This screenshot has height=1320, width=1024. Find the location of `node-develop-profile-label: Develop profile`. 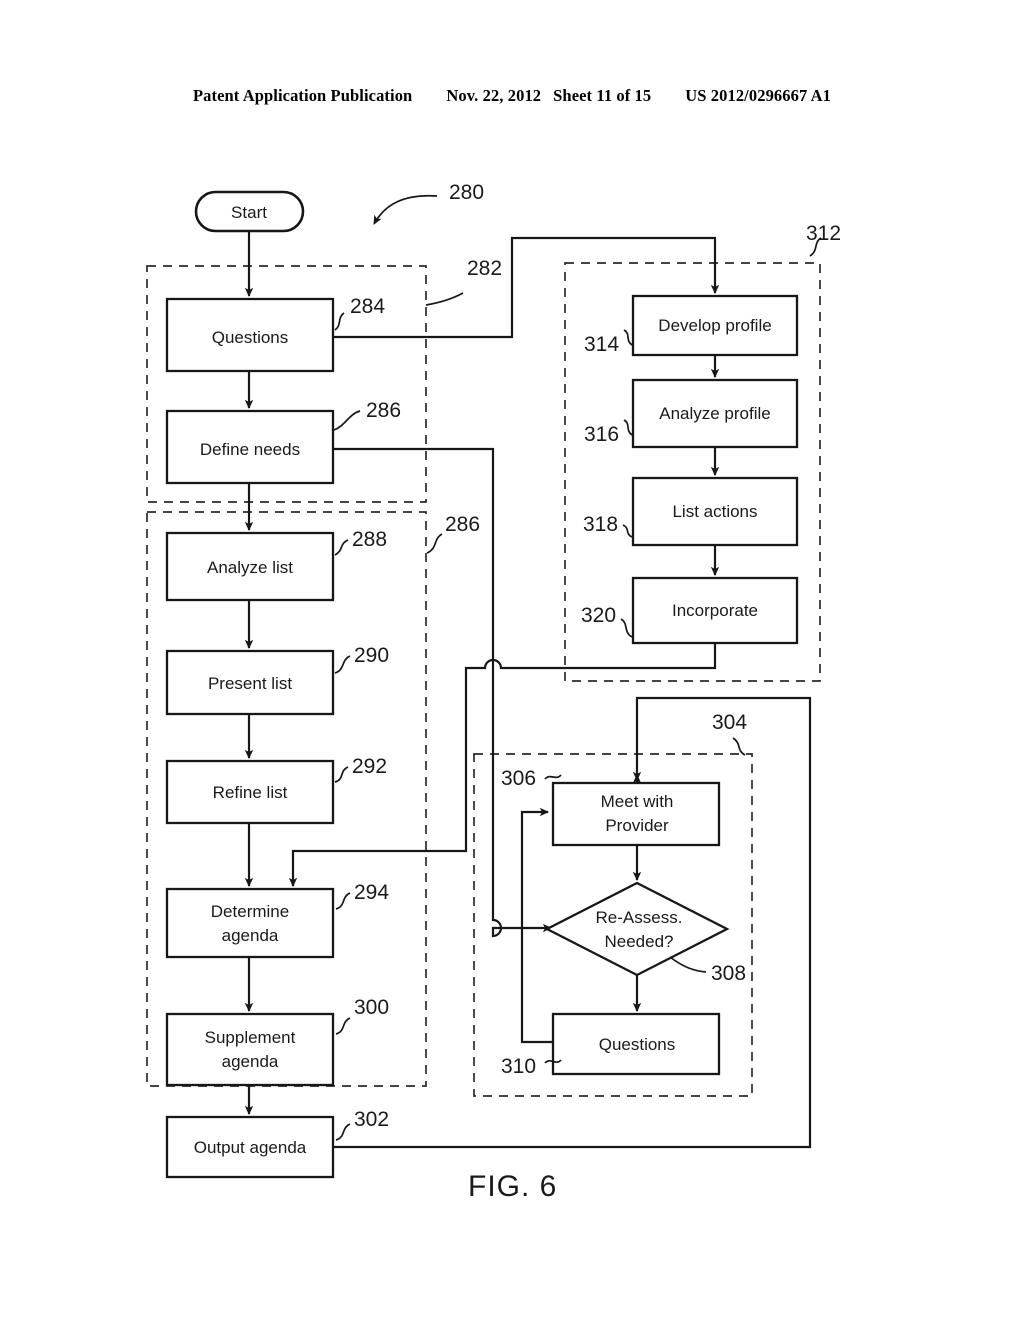

node-develop-profile-label: Develop profile is located at coordinates (714, 325).